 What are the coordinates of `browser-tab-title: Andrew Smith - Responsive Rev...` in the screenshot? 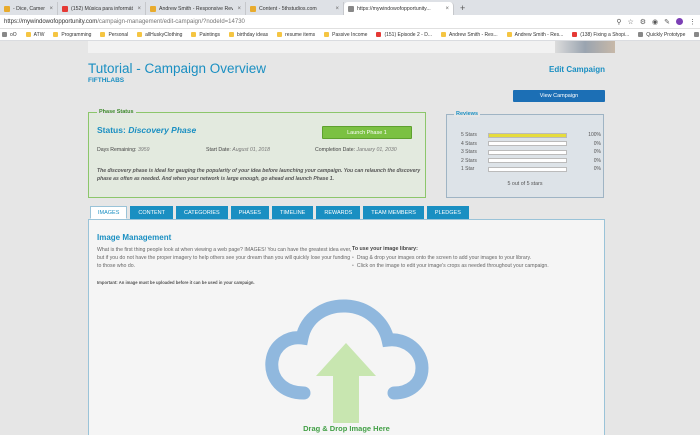 It's located at (196, 8).